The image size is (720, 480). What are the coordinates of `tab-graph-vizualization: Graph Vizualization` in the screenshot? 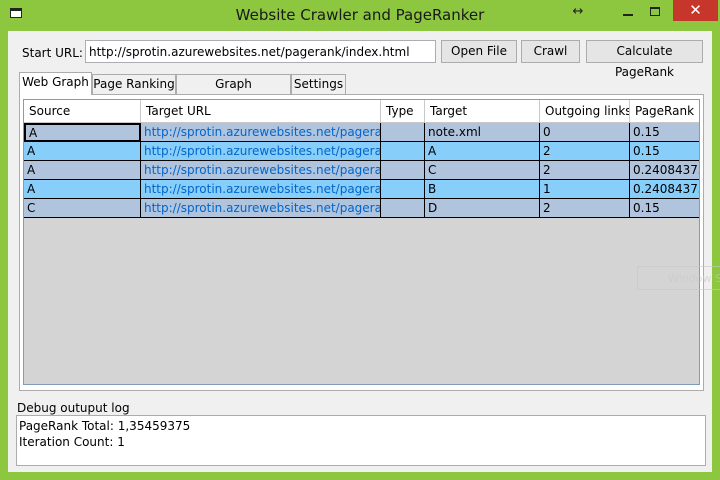 It's located at (233, 92).